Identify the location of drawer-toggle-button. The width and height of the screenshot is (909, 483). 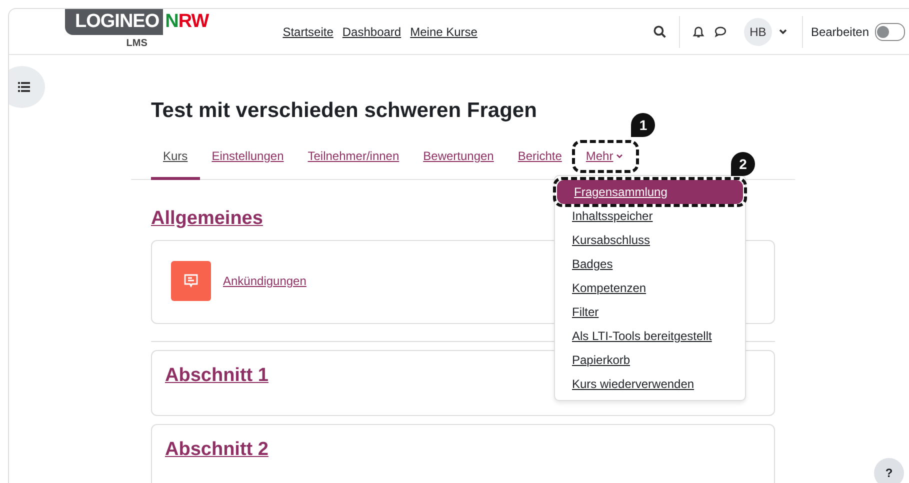
(27, 87).